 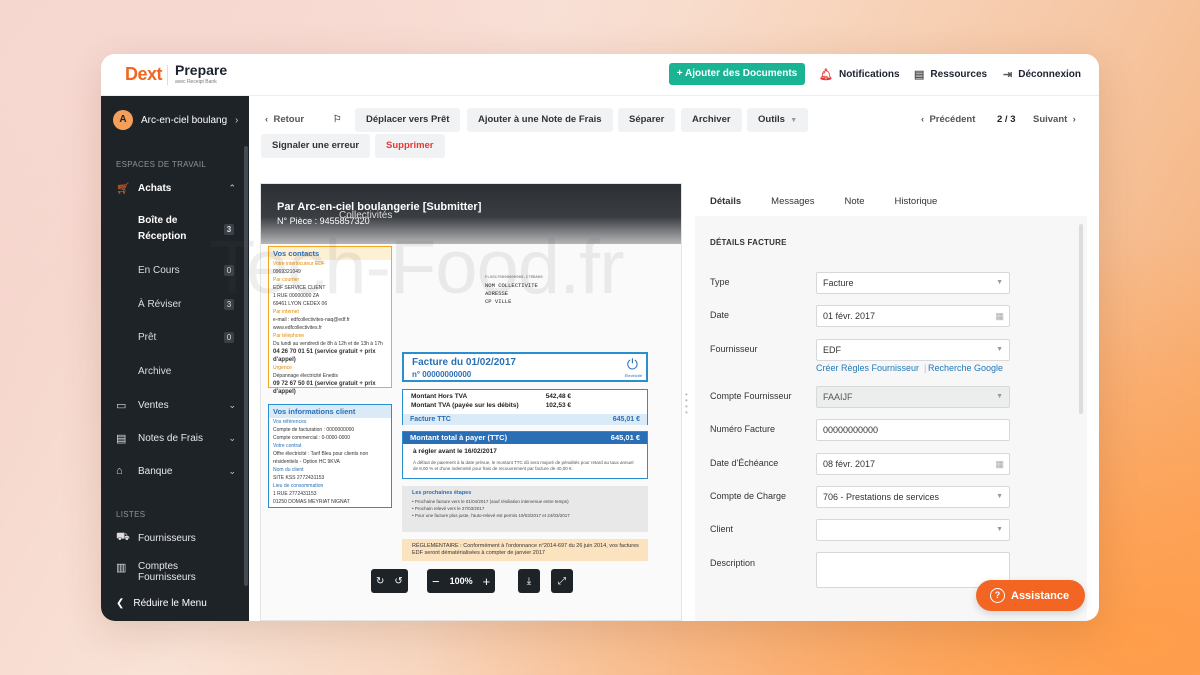 I want to click on previous-button: ‹ Précédent, so click(x=948, y=120).